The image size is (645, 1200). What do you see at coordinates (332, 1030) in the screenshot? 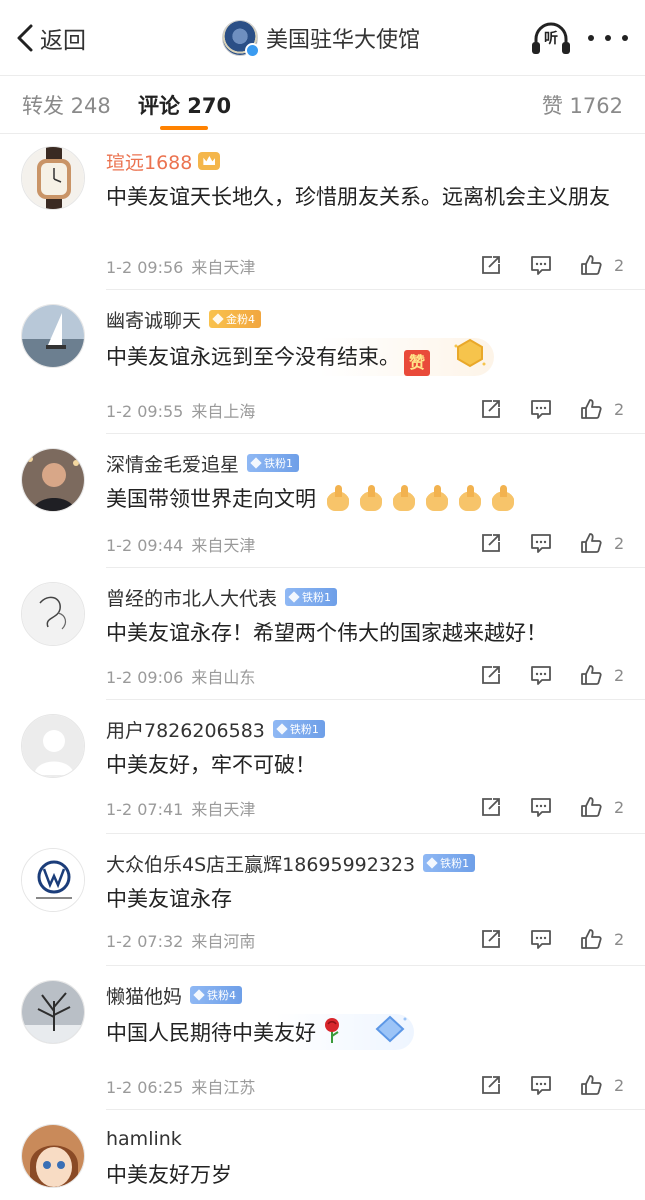
I see `rose-emoji` at bounding box center [332, 1030].